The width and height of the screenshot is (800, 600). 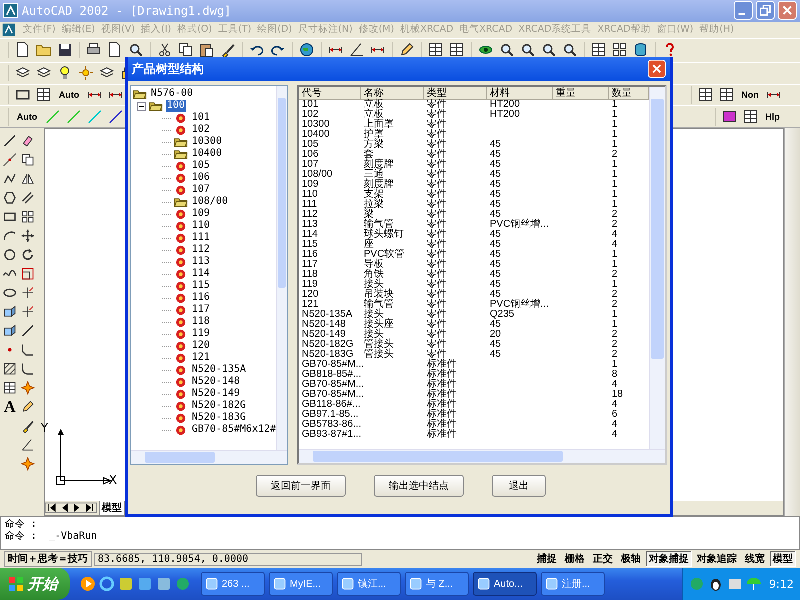 I want to click on fillet-icon, so click(x=28, y=369).